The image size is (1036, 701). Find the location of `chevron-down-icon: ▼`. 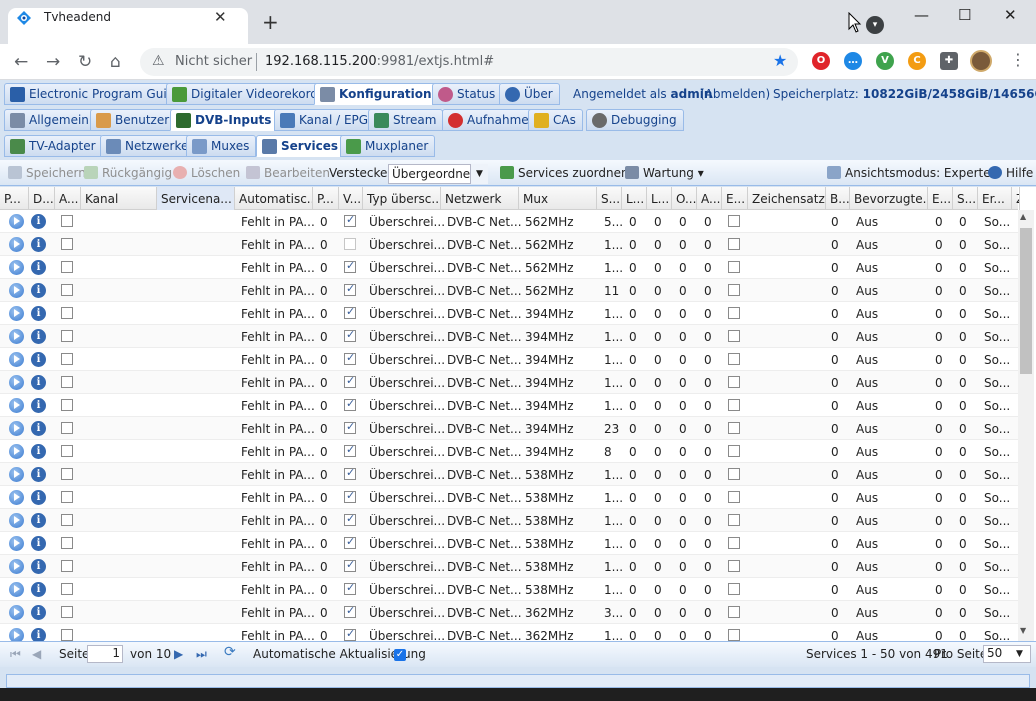

chevron-down-icon: ▼ is located at coordinates (1019, 654).